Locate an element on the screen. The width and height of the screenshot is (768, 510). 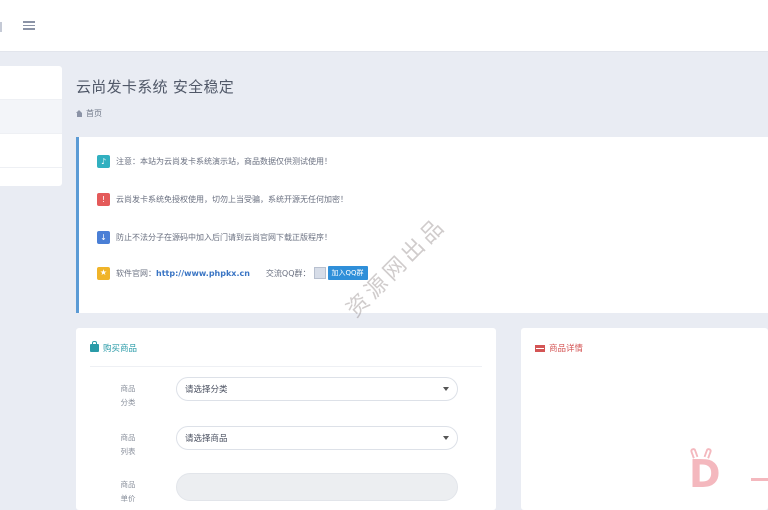
product-select-value: 请选择商品 is located at coordinates (206, 439).